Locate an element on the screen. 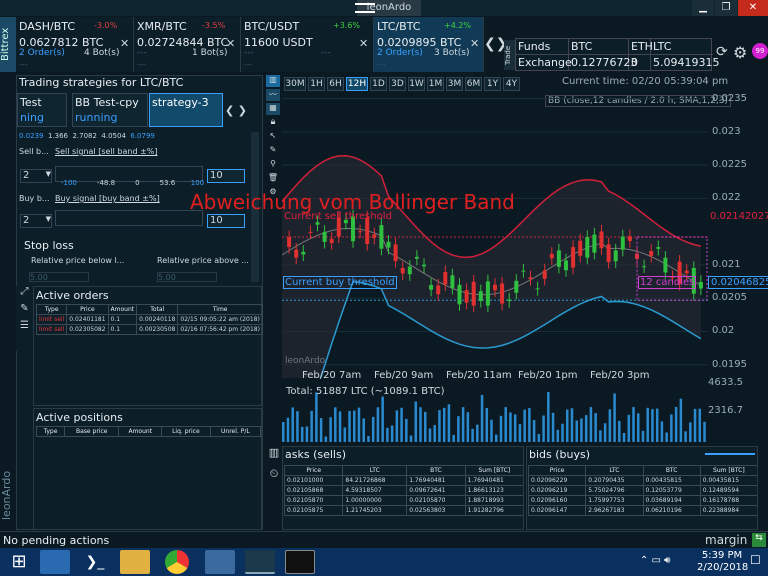  chrome-icon is located at coordinates (177, 562).